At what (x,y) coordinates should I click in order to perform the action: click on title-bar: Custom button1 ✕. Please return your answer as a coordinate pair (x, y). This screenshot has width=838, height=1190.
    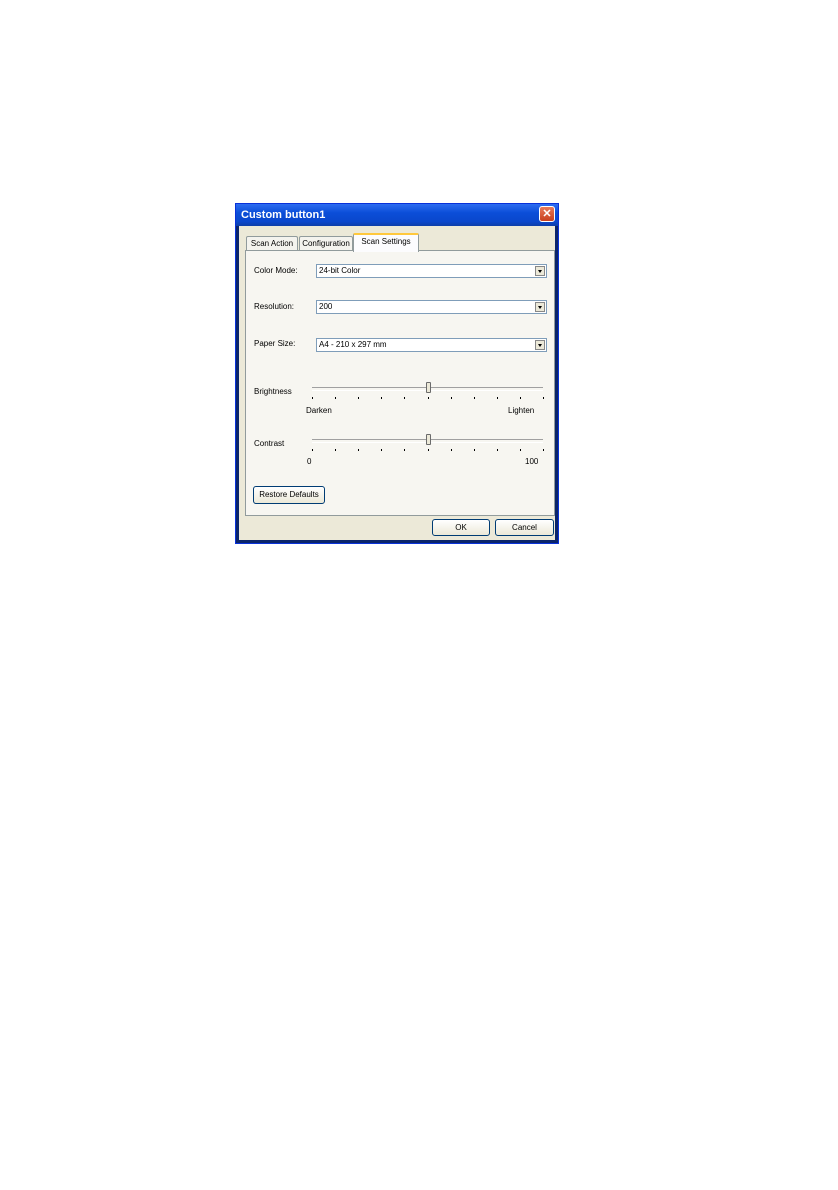
    Looking at the image, I should click on (397, 215).